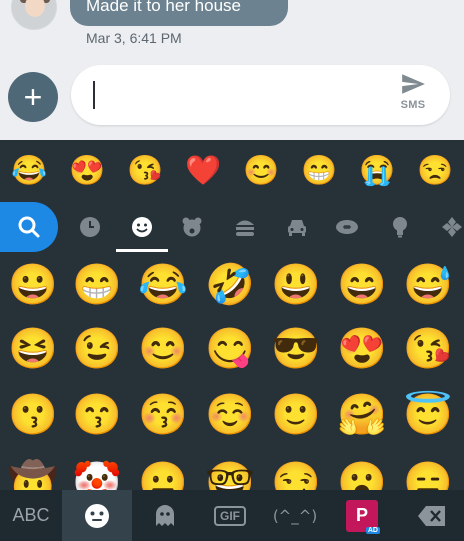 The image size is (464, 541). I want to click on recent-emoji: 😒, so click(435, 171).